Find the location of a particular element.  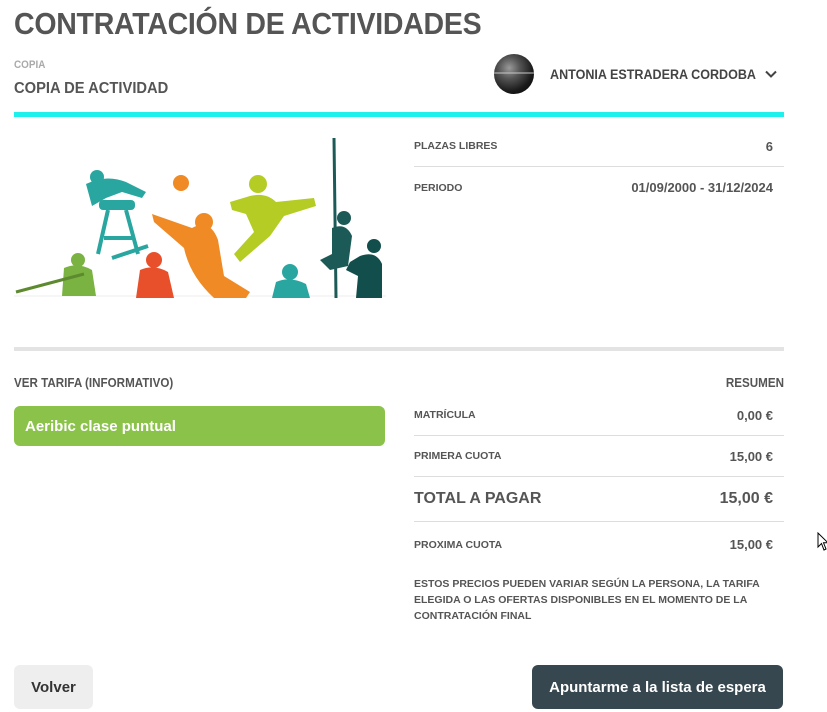

tarifa-option: Aeribic clase puntual is located at coordinates (199, 426).